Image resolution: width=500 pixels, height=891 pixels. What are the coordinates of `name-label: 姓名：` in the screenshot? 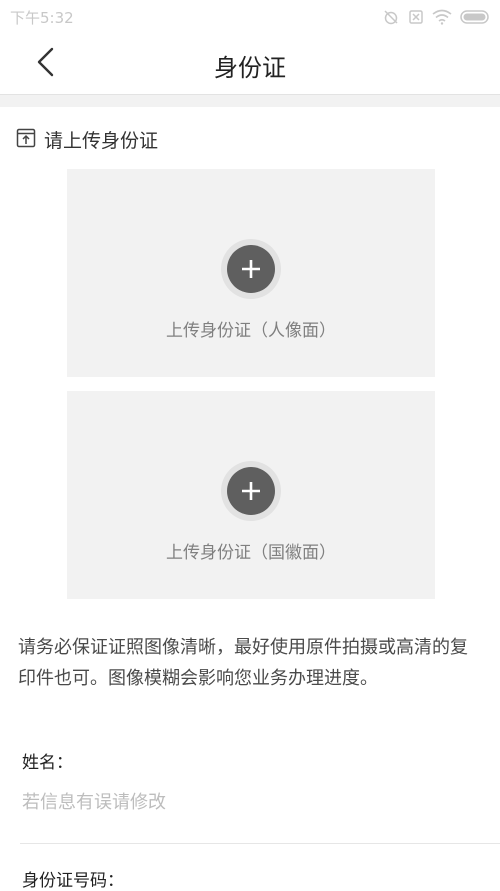 It's located at (47, 763).